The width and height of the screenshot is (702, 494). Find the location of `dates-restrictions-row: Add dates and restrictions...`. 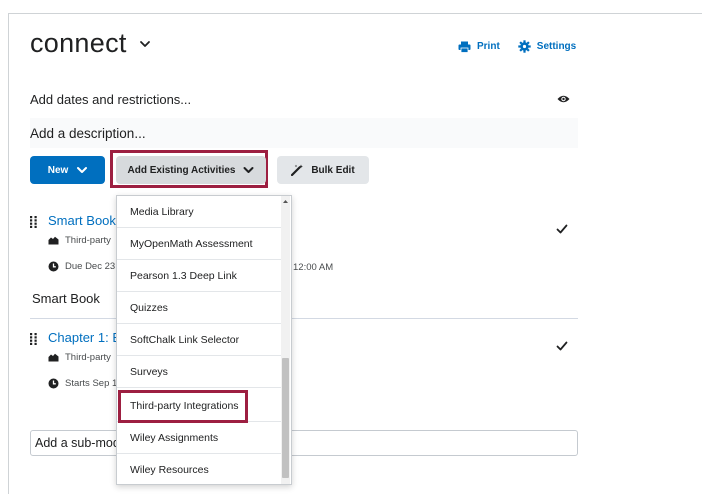

dates-restrictions-row: Add dates and restrictions... is located at coordinates (304, 99).